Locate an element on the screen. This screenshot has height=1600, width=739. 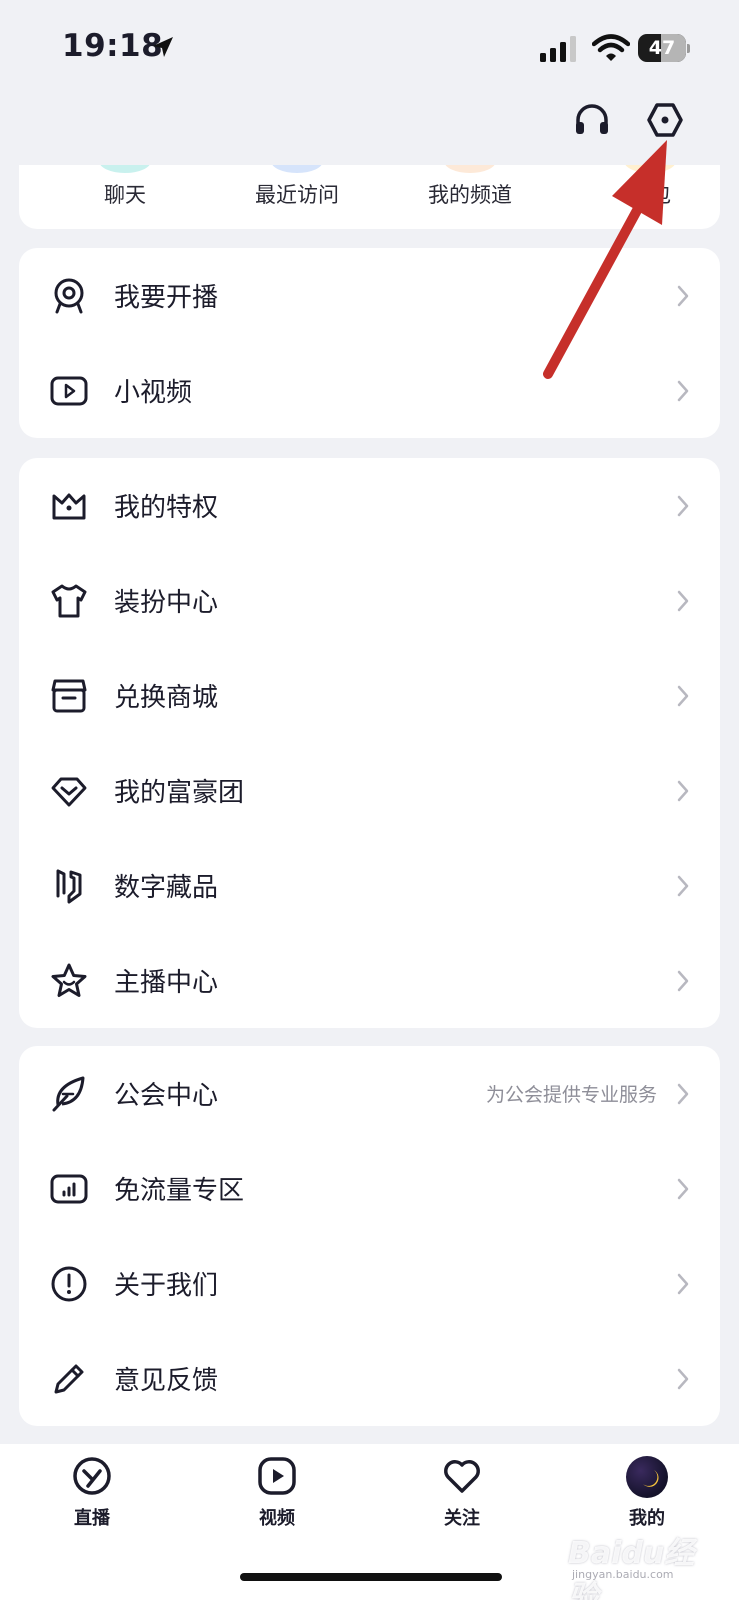
menu-row-about-us: 关于我们 is located at coordinates (369, 1283).